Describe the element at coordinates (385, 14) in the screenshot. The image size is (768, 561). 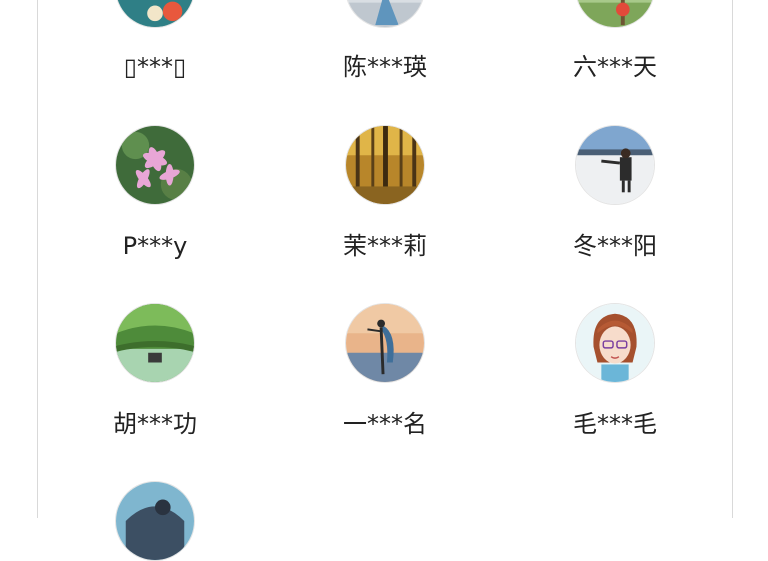
I see `person-in-blue-dress-avatar` at that location.